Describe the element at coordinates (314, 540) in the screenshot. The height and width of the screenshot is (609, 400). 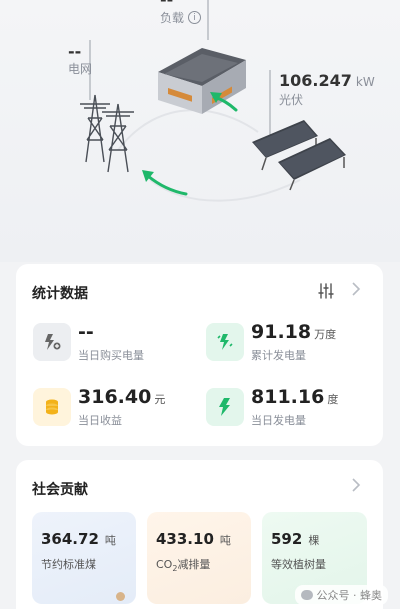
I see `tree-planting-unit: 棵` at that location.